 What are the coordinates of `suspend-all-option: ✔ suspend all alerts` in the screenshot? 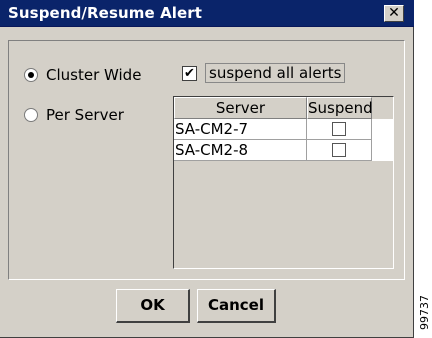 It's located at (264, 73).